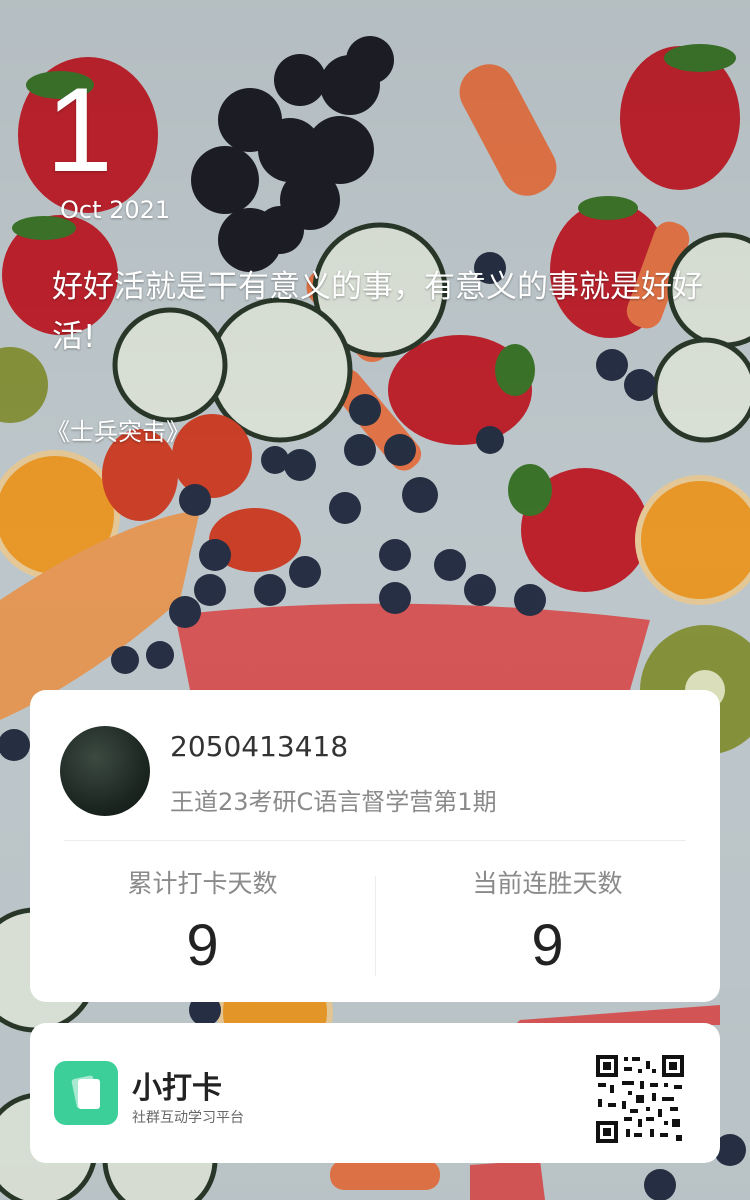 This screenshot has height=1200, width=750. What do you see at coordinates (333, 799) in the screenshot?
I see `group-name: 王道23考研C语言督学营第1期` at bounding box center [333, 799].